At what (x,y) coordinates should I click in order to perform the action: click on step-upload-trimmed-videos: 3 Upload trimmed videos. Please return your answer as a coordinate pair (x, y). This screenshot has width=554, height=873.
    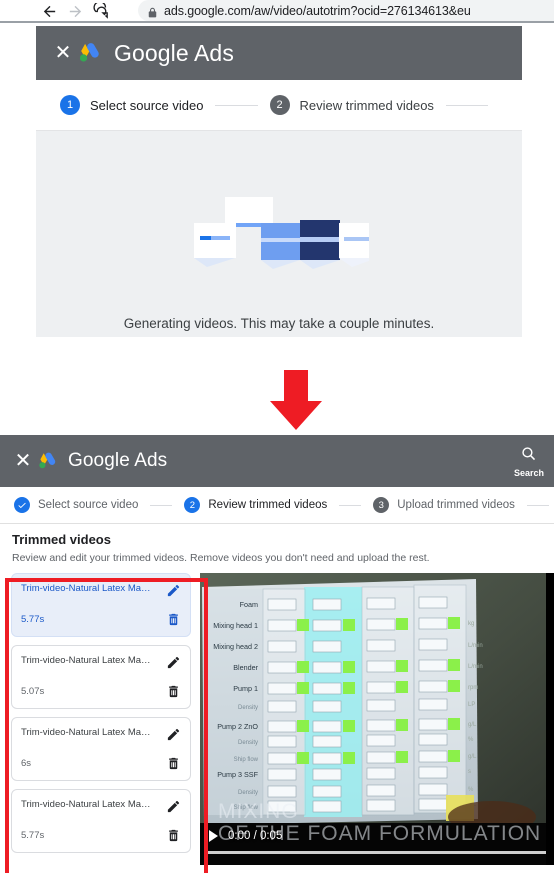
    Looking at the image, I should click on (444, 505).